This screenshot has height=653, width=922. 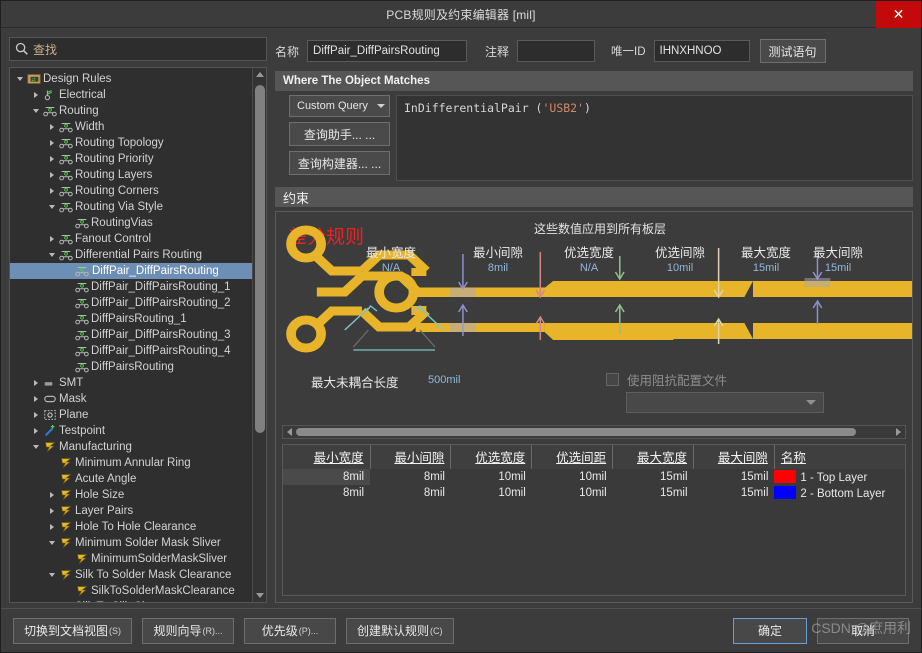 What do you see at coordinates (680, 268) in the screenshot?
I see `constraint-column-value: 10mil` at bounding box center [680, 268].